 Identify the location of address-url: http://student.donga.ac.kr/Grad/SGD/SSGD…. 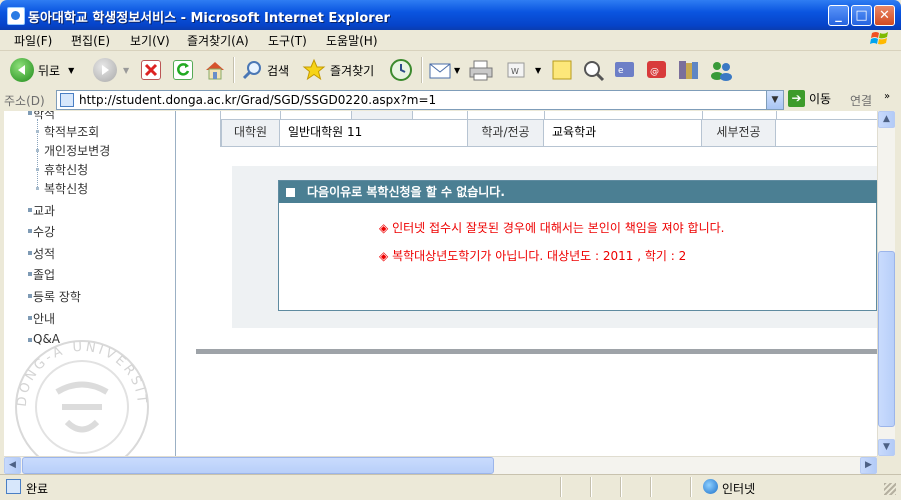
(257, 100).